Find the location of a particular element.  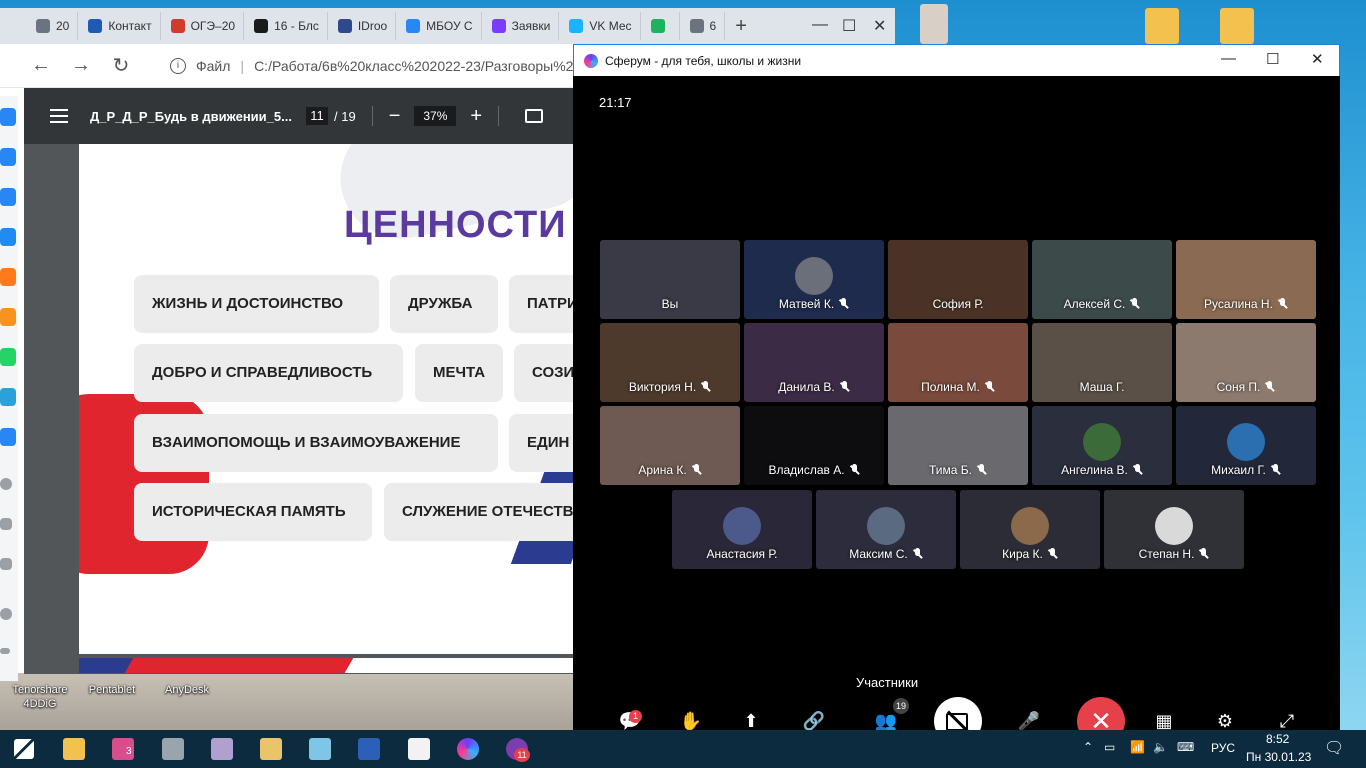

mail-icon is located at coordinates (8, 237).